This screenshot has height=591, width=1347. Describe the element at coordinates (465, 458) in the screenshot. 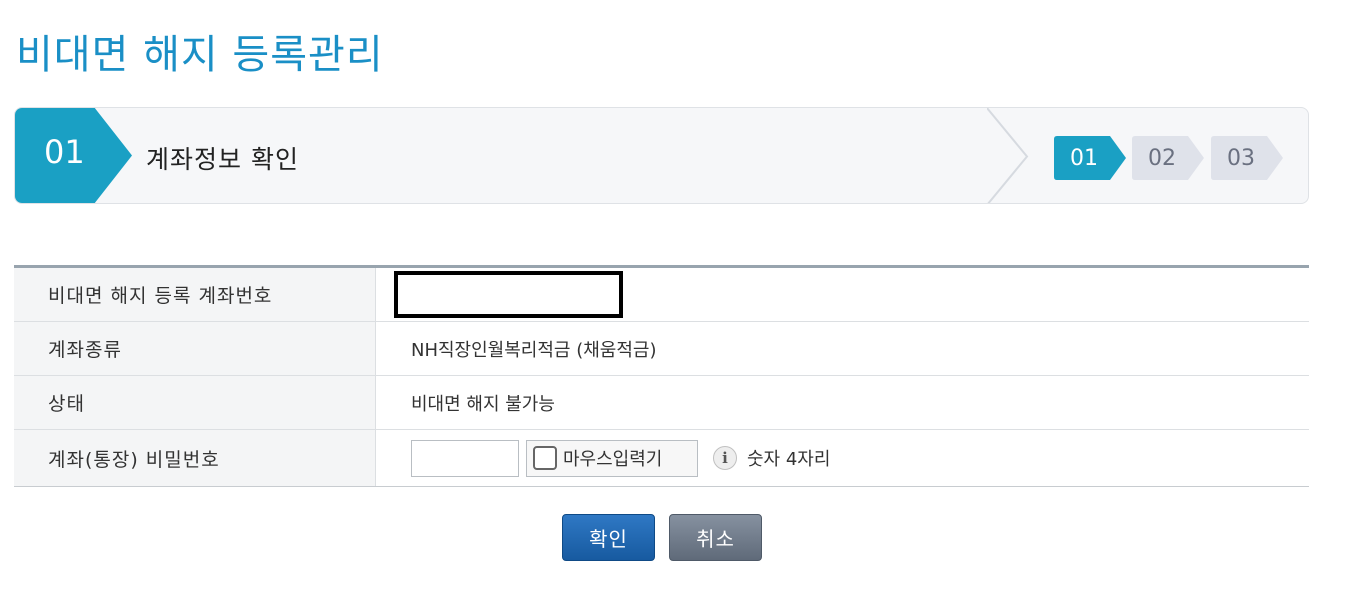

I see `password-input` at that location.